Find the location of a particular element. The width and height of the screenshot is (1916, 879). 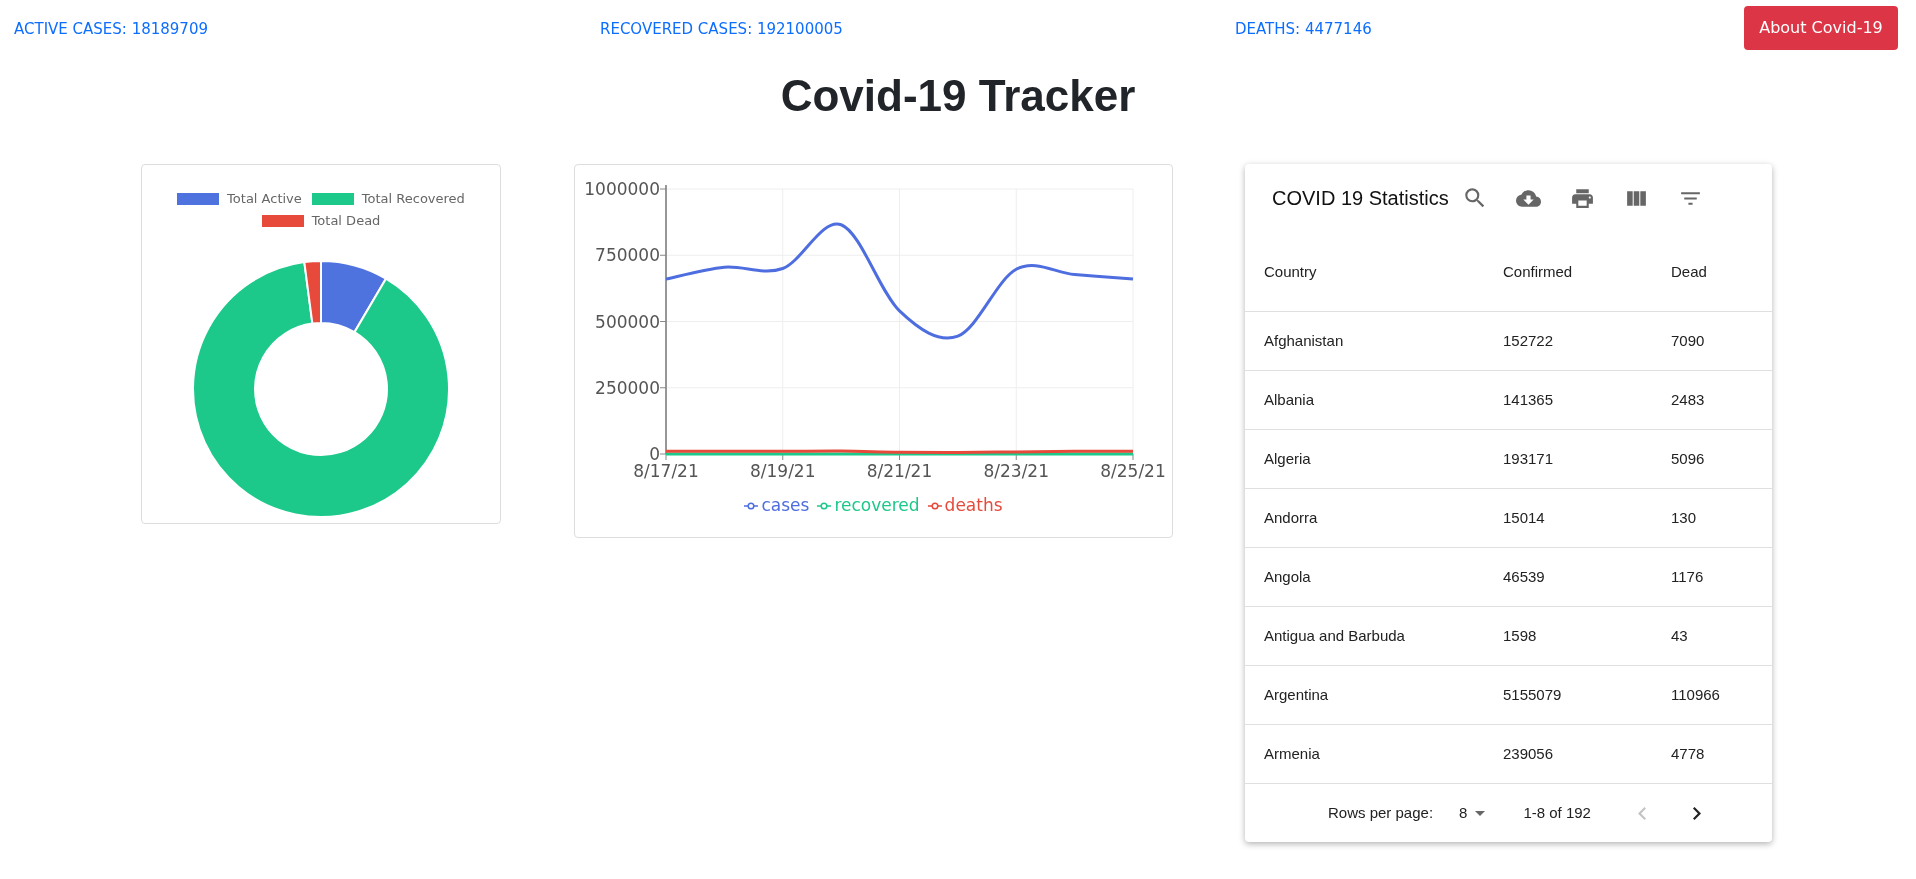

rows-per-page-label: Rows per page: is located at coordinates (1381, 812).